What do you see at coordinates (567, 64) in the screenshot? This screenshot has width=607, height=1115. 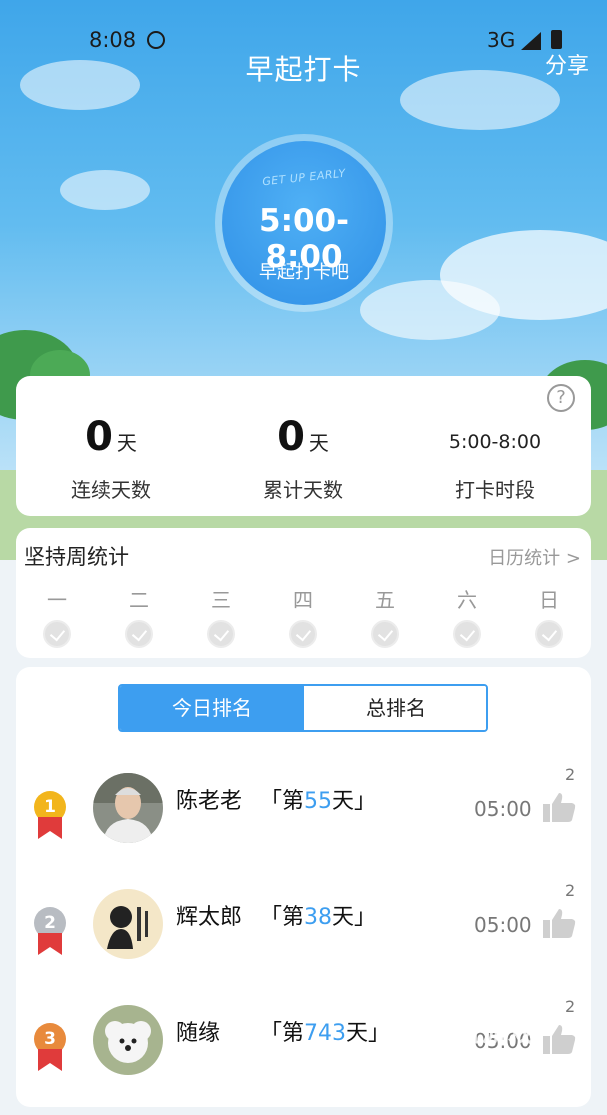 I see `share-button: 分享` at bounding box center [567, 64].